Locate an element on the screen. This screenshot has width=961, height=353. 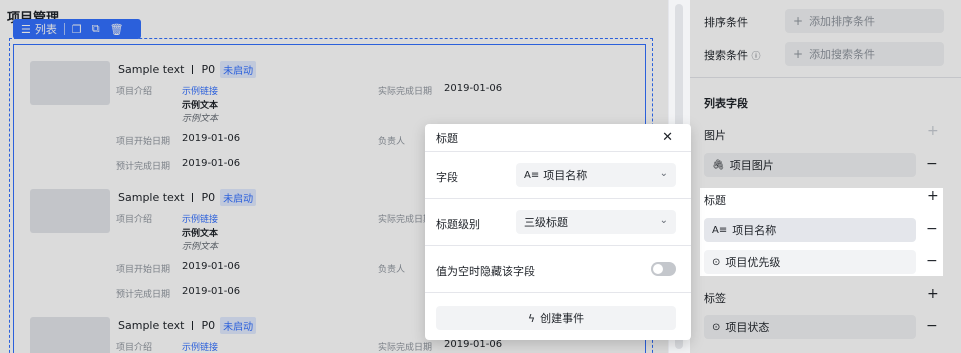
remove-tag-icon: − is located at coordinates (932, 326).